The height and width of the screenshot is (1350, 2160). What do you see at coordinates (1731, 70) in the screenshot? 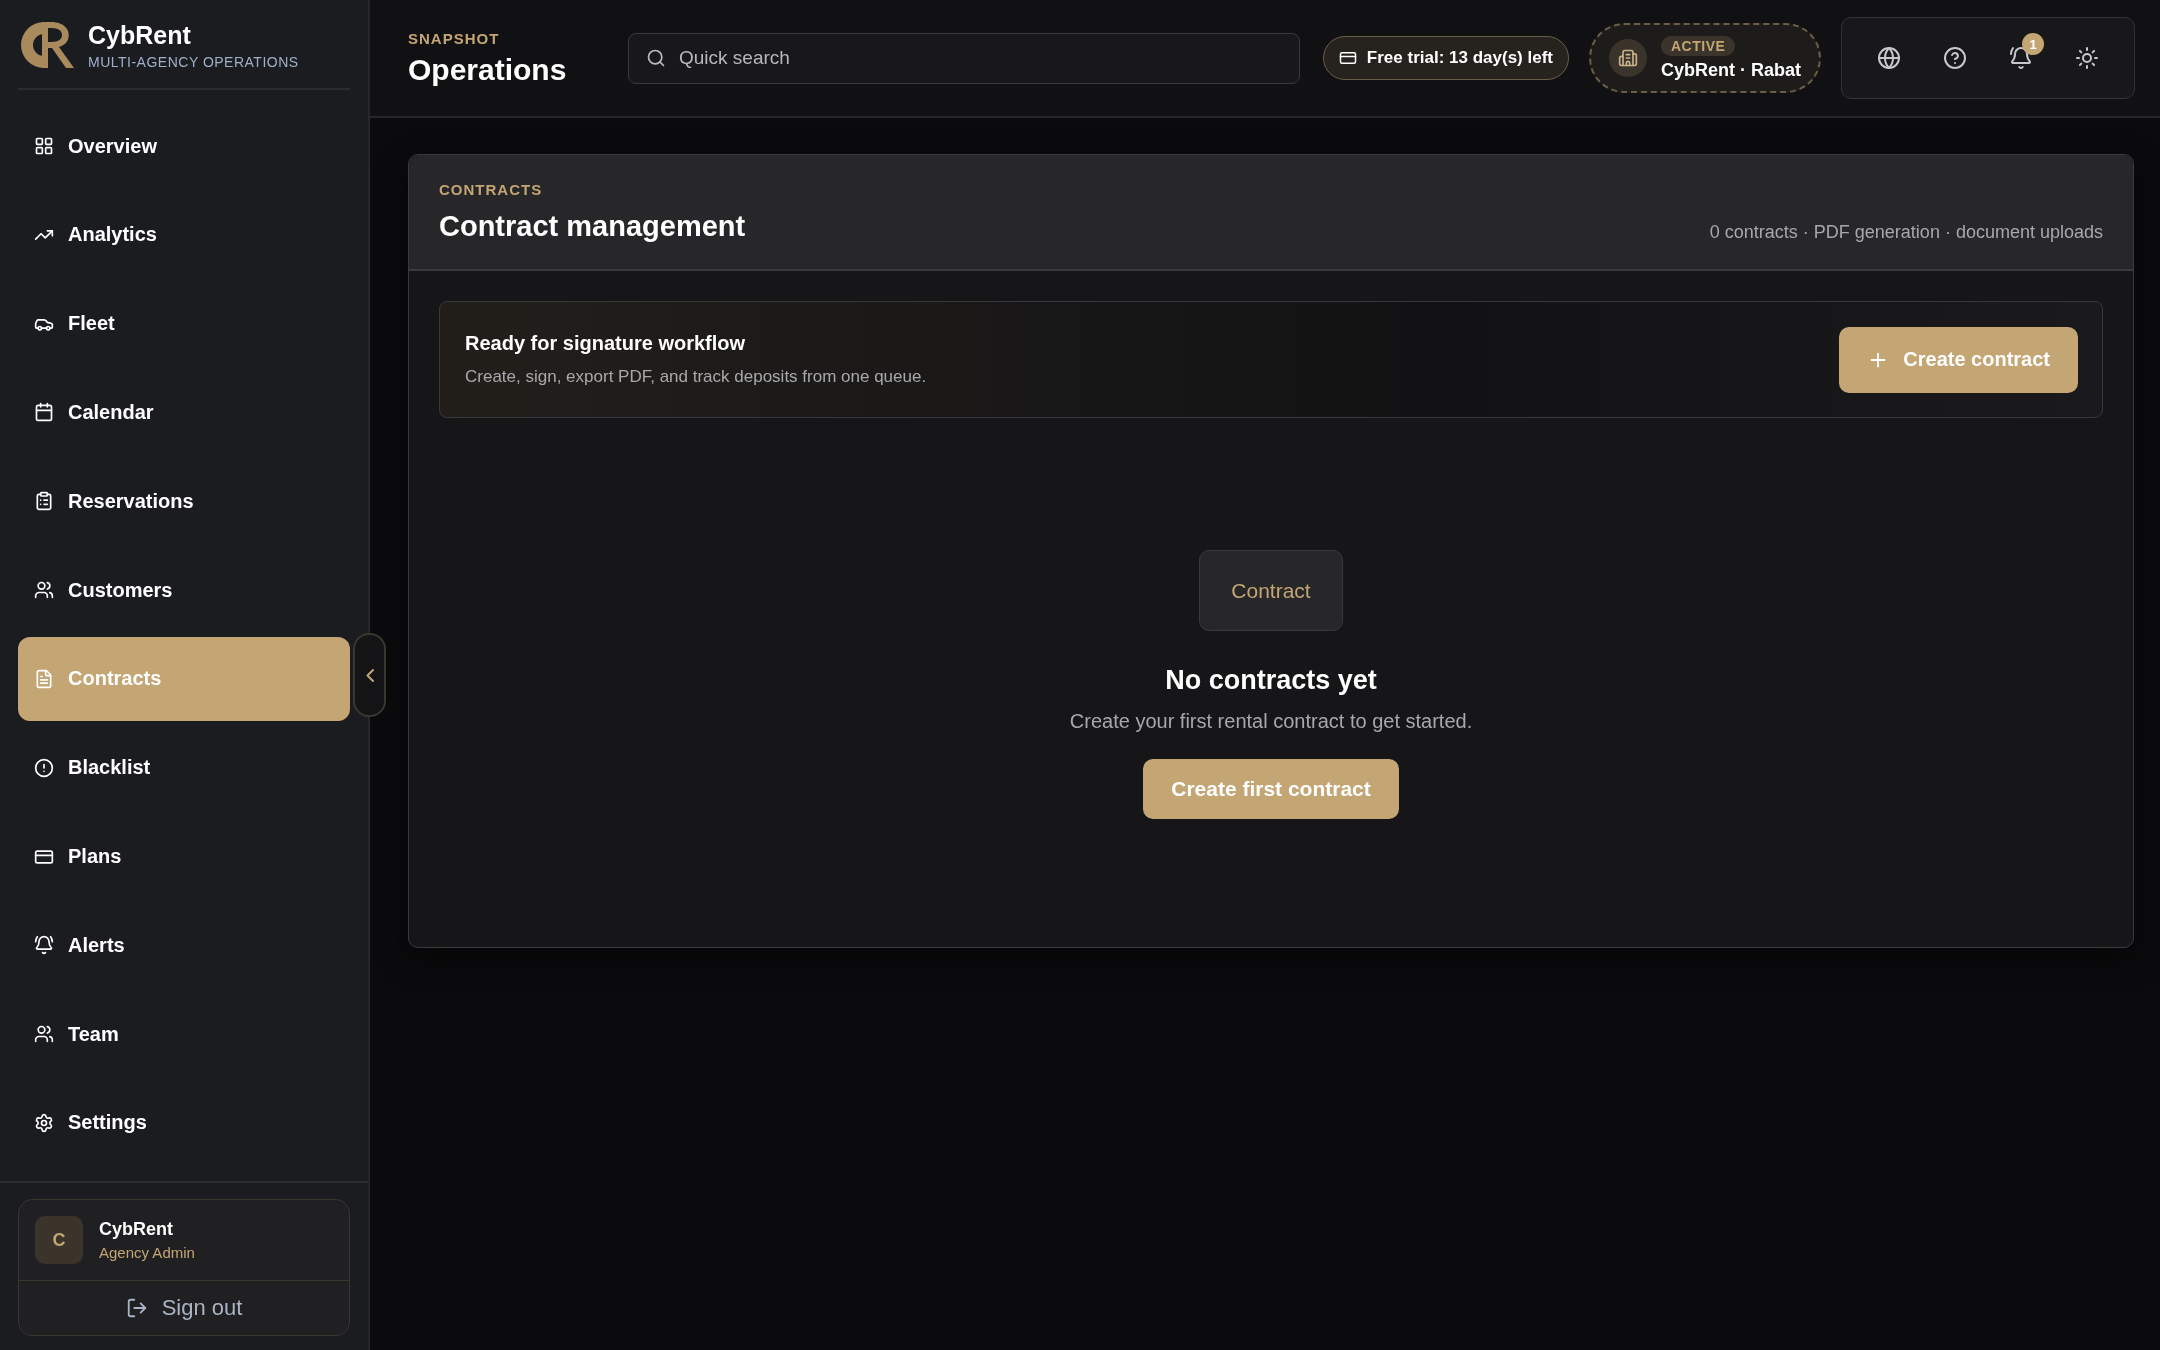
I see `agency-name: CybRent · Rabat` at bounding box center [1731, 70].